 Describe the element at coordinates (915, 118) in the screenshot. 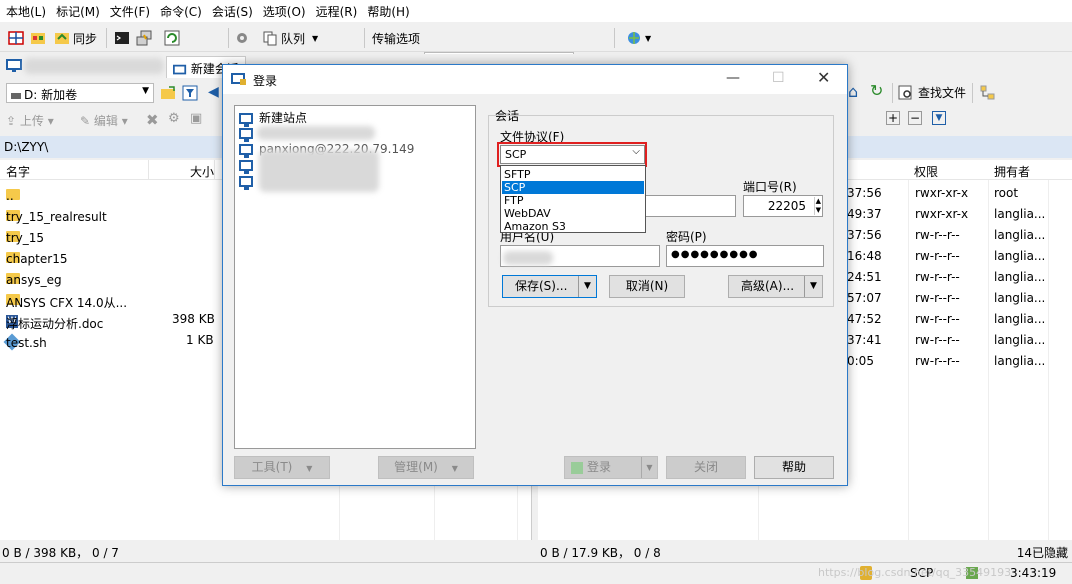

I see `collapse-icon: −` at that location.